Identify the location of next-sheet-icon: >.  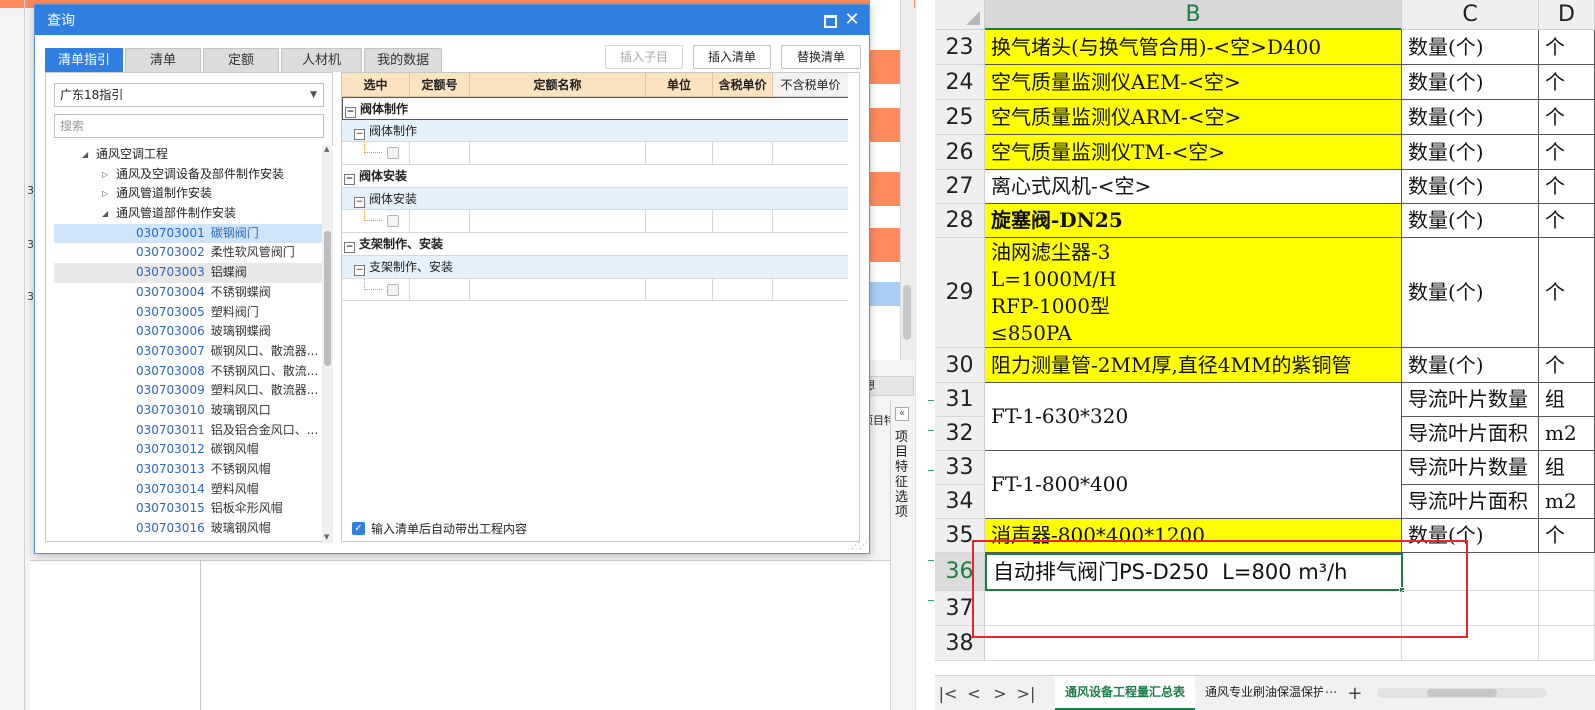
(1000, 693).